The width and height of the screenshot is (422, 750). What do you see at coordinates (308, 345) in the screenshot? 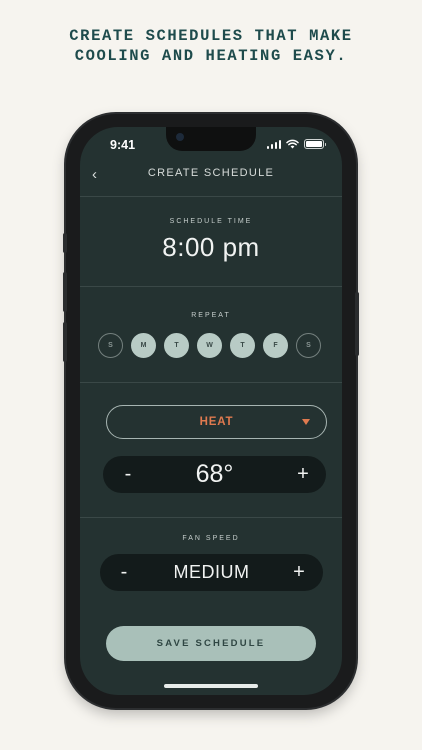
I see `day-toggle-saturday: S` at bounding box center [308, 345].